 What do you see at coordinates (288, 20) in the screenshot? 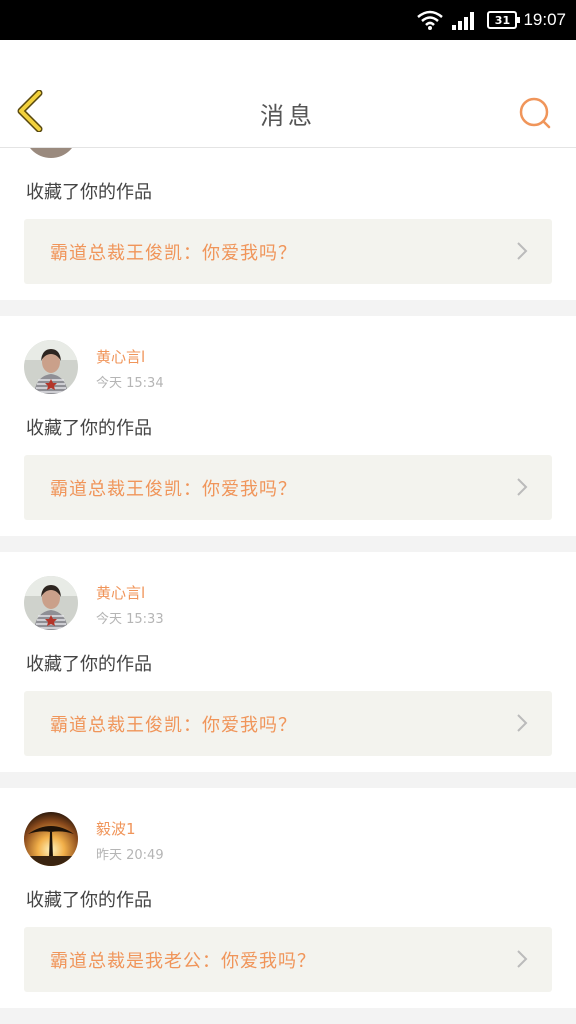
I see `status-bar: 31 19:07` at bounding box center [288, 20].